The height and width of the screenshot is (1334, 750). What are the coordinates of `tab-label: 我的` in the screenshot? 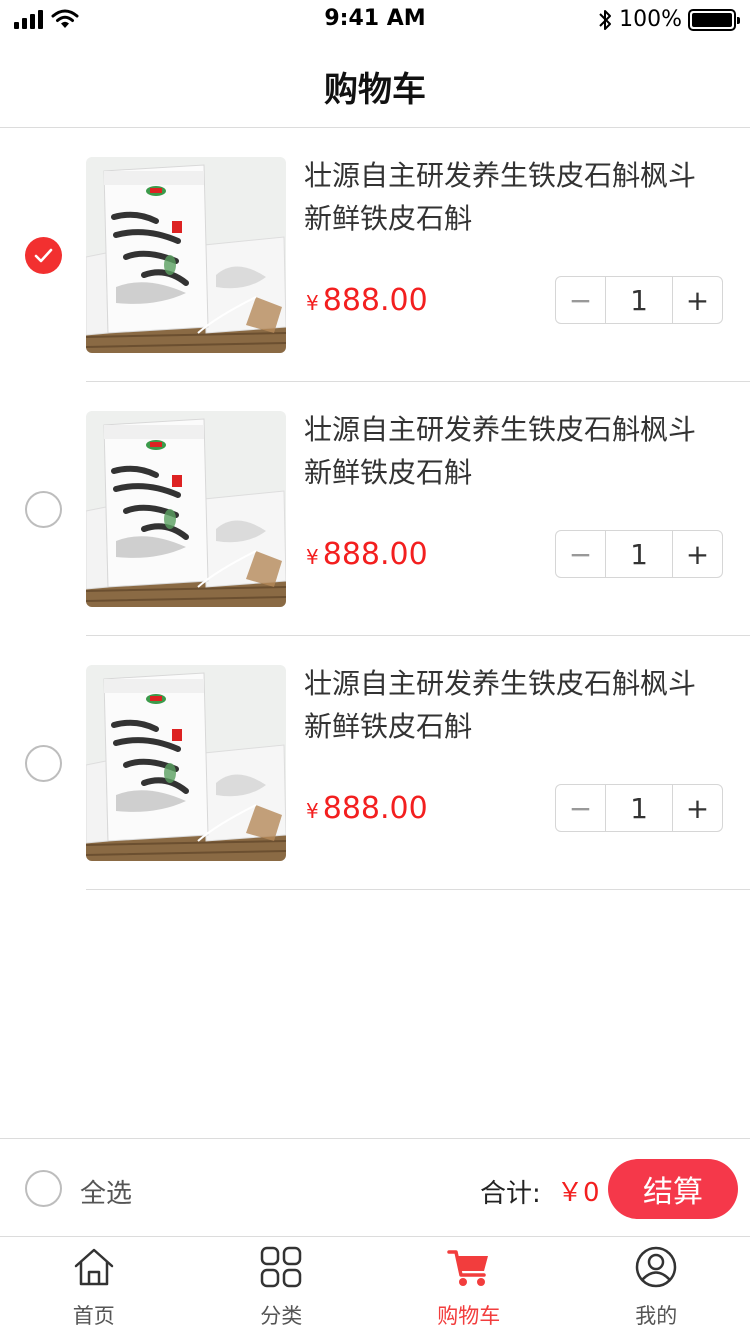 It's located at (656, 1316).